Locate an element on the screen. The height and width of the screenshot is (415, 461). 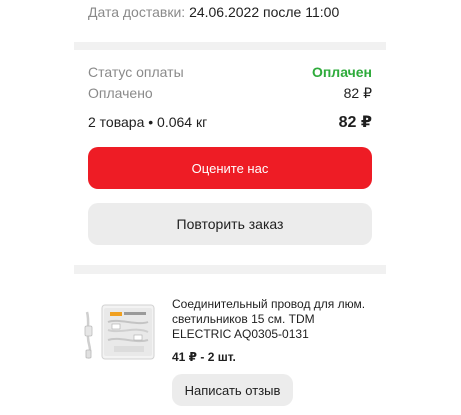
write-review-button: Написать отзыв is located at coordinates (232, 390).